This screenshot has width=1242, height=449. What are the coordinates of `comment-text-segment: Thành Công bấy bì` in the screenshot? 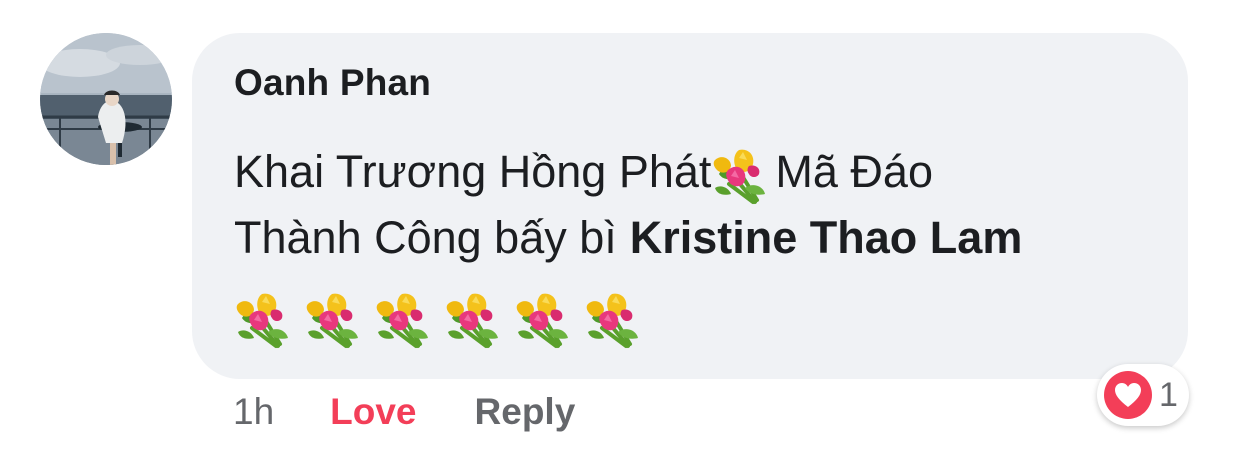 It's located at (425, 237).